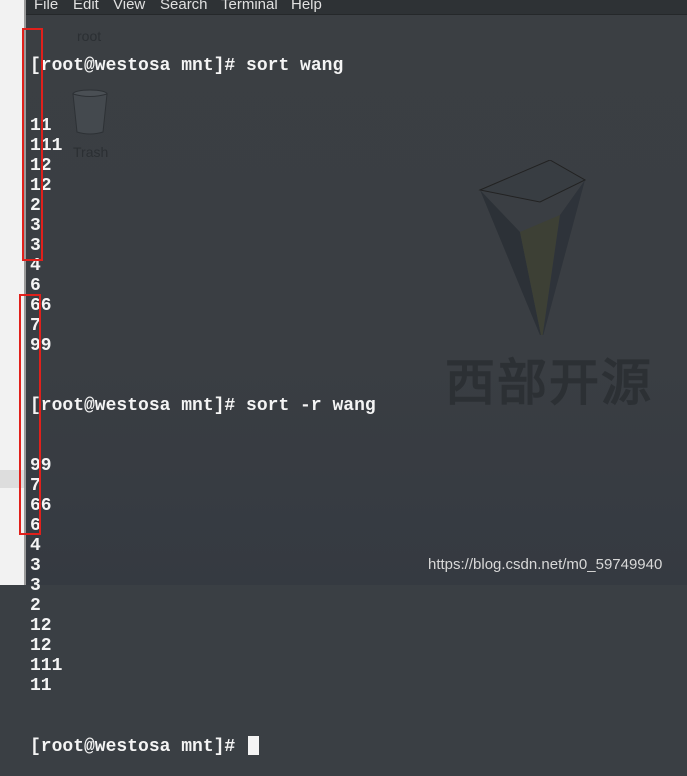  What do you see at coordinates (129, 6) in the screenshot?
I see `menu-view: View` at bounding box center [129, 6].